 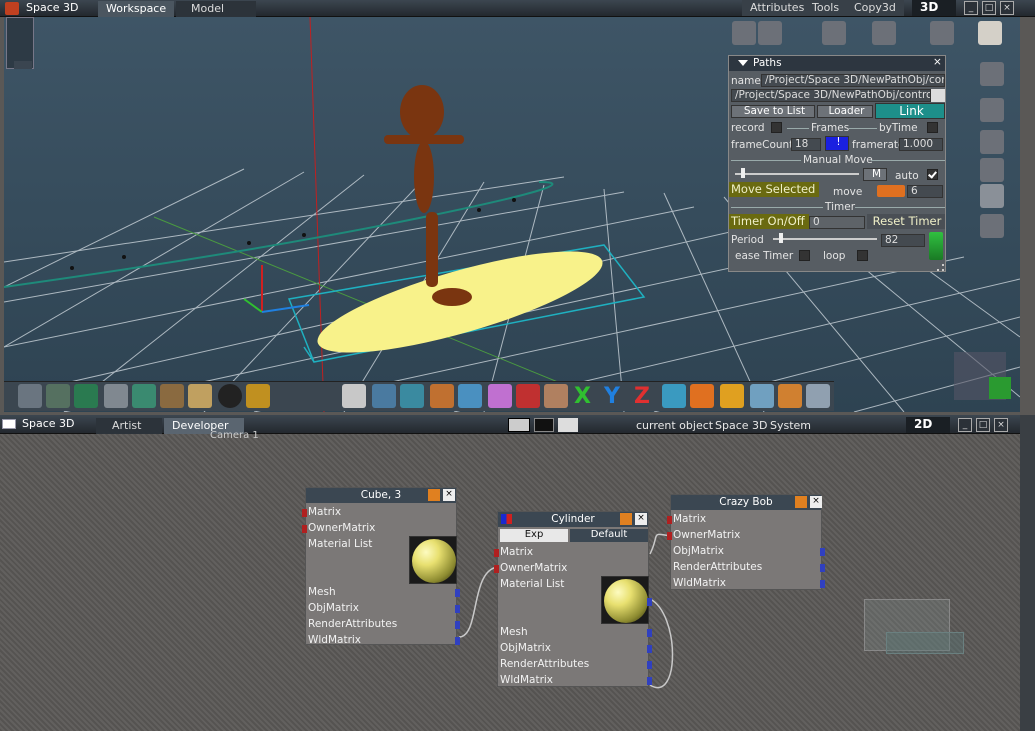 I want to click on menu-copy3d: Copy3d, so click(x=875, y=8).